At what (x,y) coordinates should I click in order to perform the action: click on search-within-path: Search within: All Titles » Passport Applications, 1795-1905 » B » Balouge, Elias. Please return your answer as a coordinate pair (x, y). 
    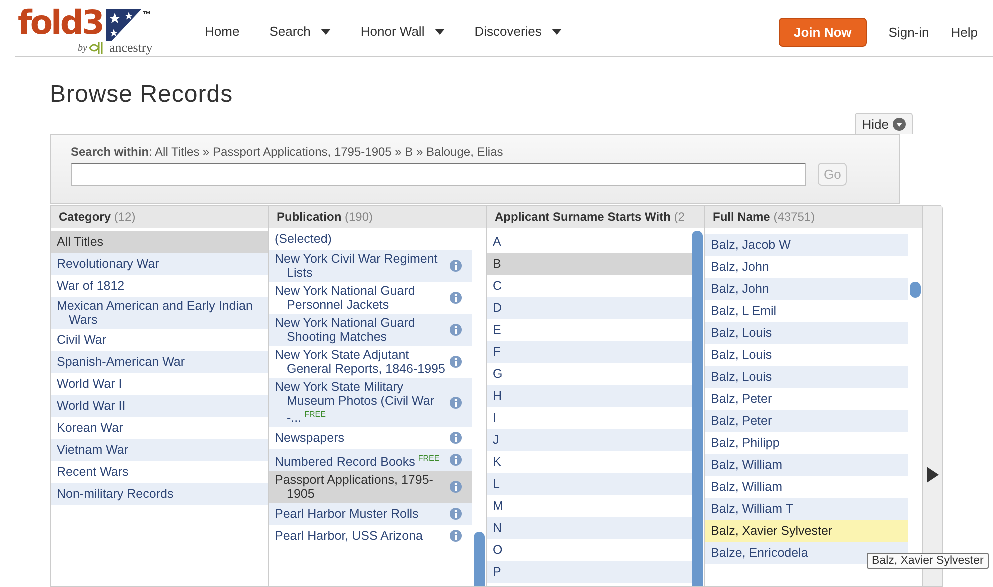
    Looking at the image, I should click on (287, 152).